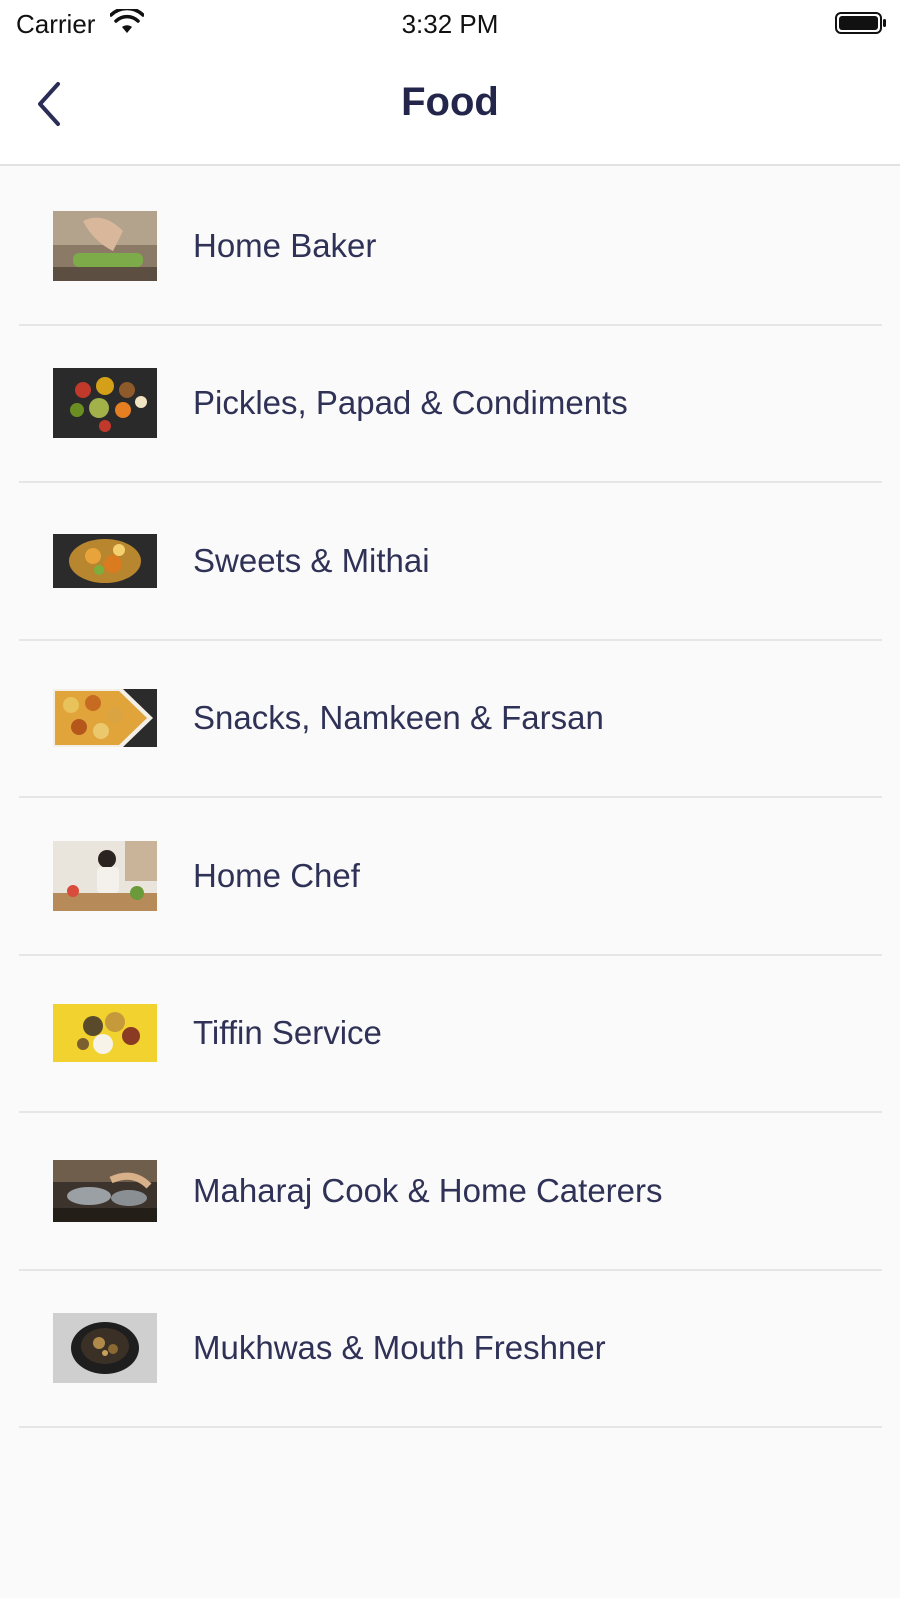 The width and height of the screenshot is (900, 1598). I want to click on home-baker-thumbnail, so click(105, 245).